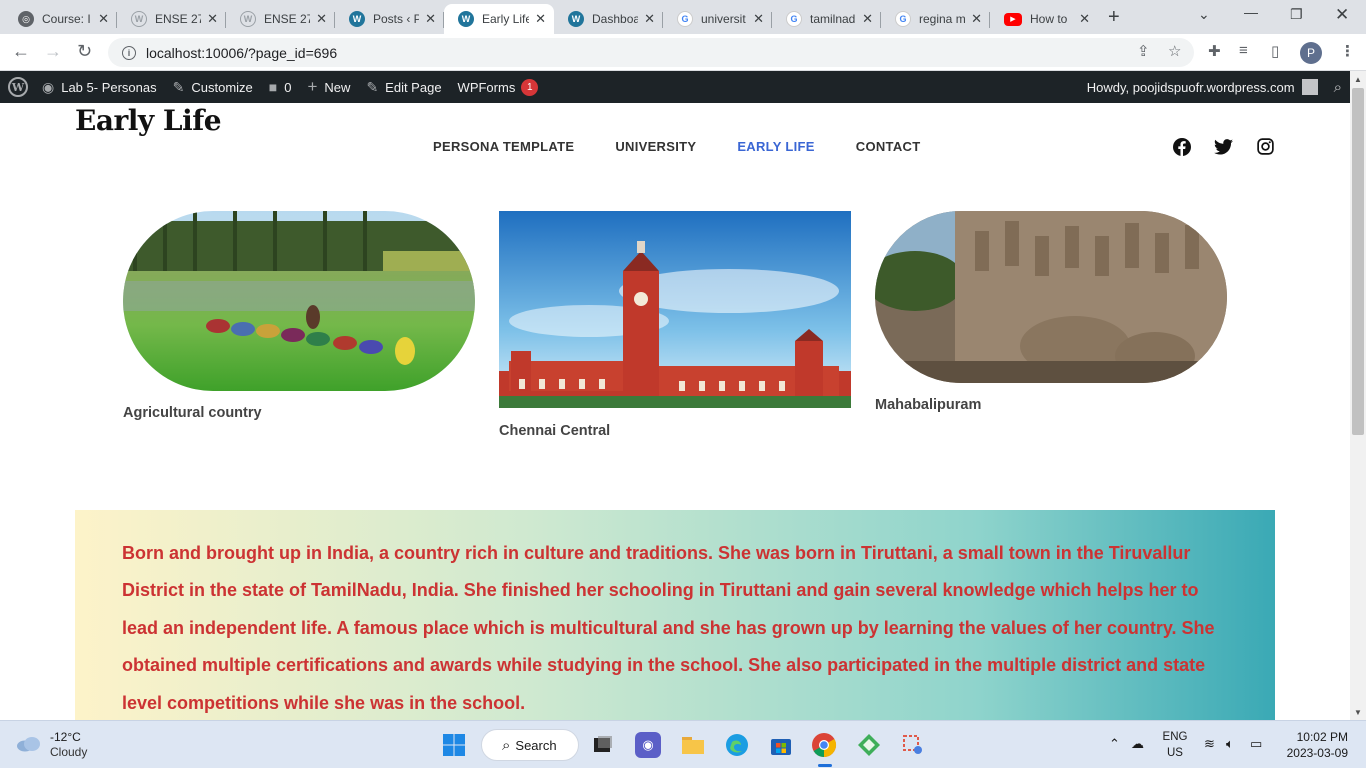  Describe the element at coordinates (913, 745) in the screenshot. I see `snipping-tool-icon` at that location.